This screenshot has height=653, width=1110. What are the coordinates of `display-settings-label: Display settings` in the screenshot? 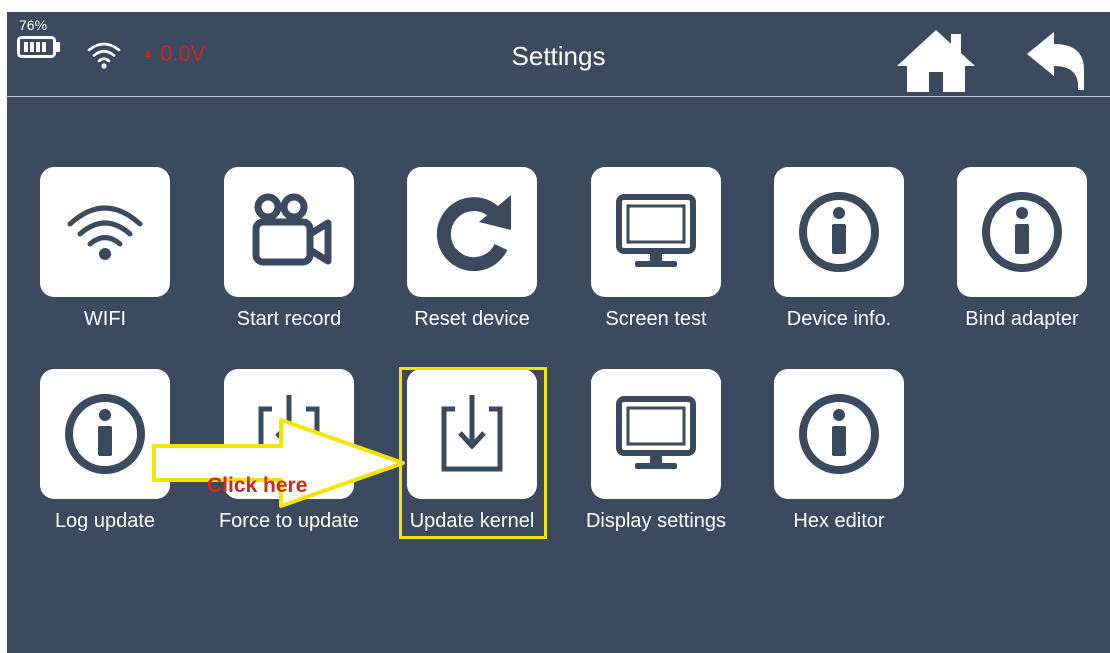 It's located at (656, 521).